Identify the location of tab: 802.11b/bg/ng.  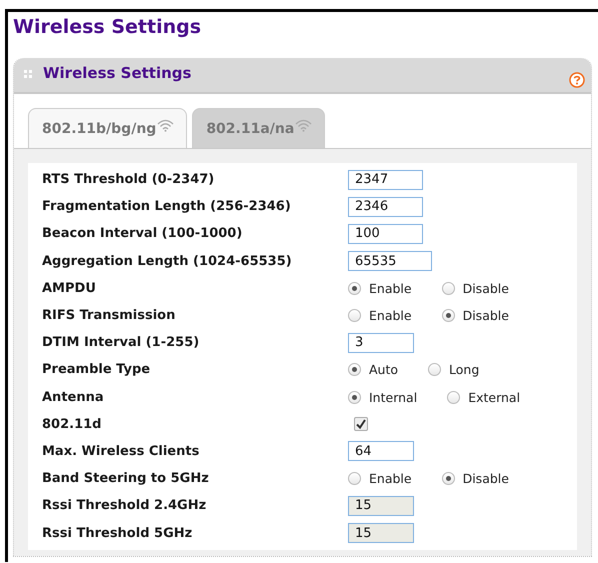
(108, 128).